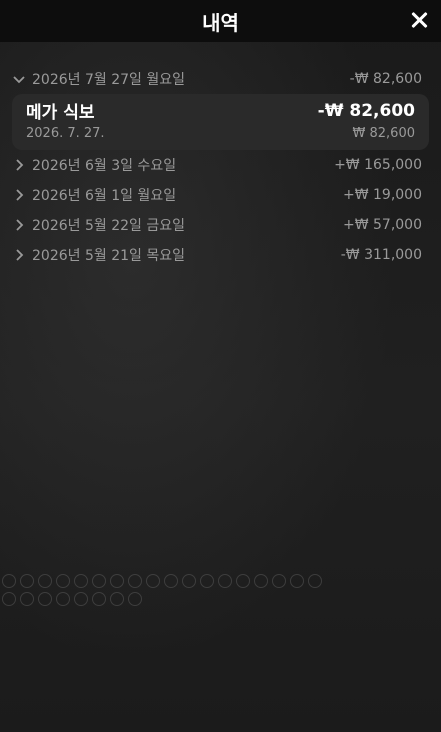 This screenshot has width=441, height=732. Describe the element at coordinates (220, 225) in the screenshot. I see `history-group-header: 2026년 5월 22일 금요일 +₩ 57,000` at that location.